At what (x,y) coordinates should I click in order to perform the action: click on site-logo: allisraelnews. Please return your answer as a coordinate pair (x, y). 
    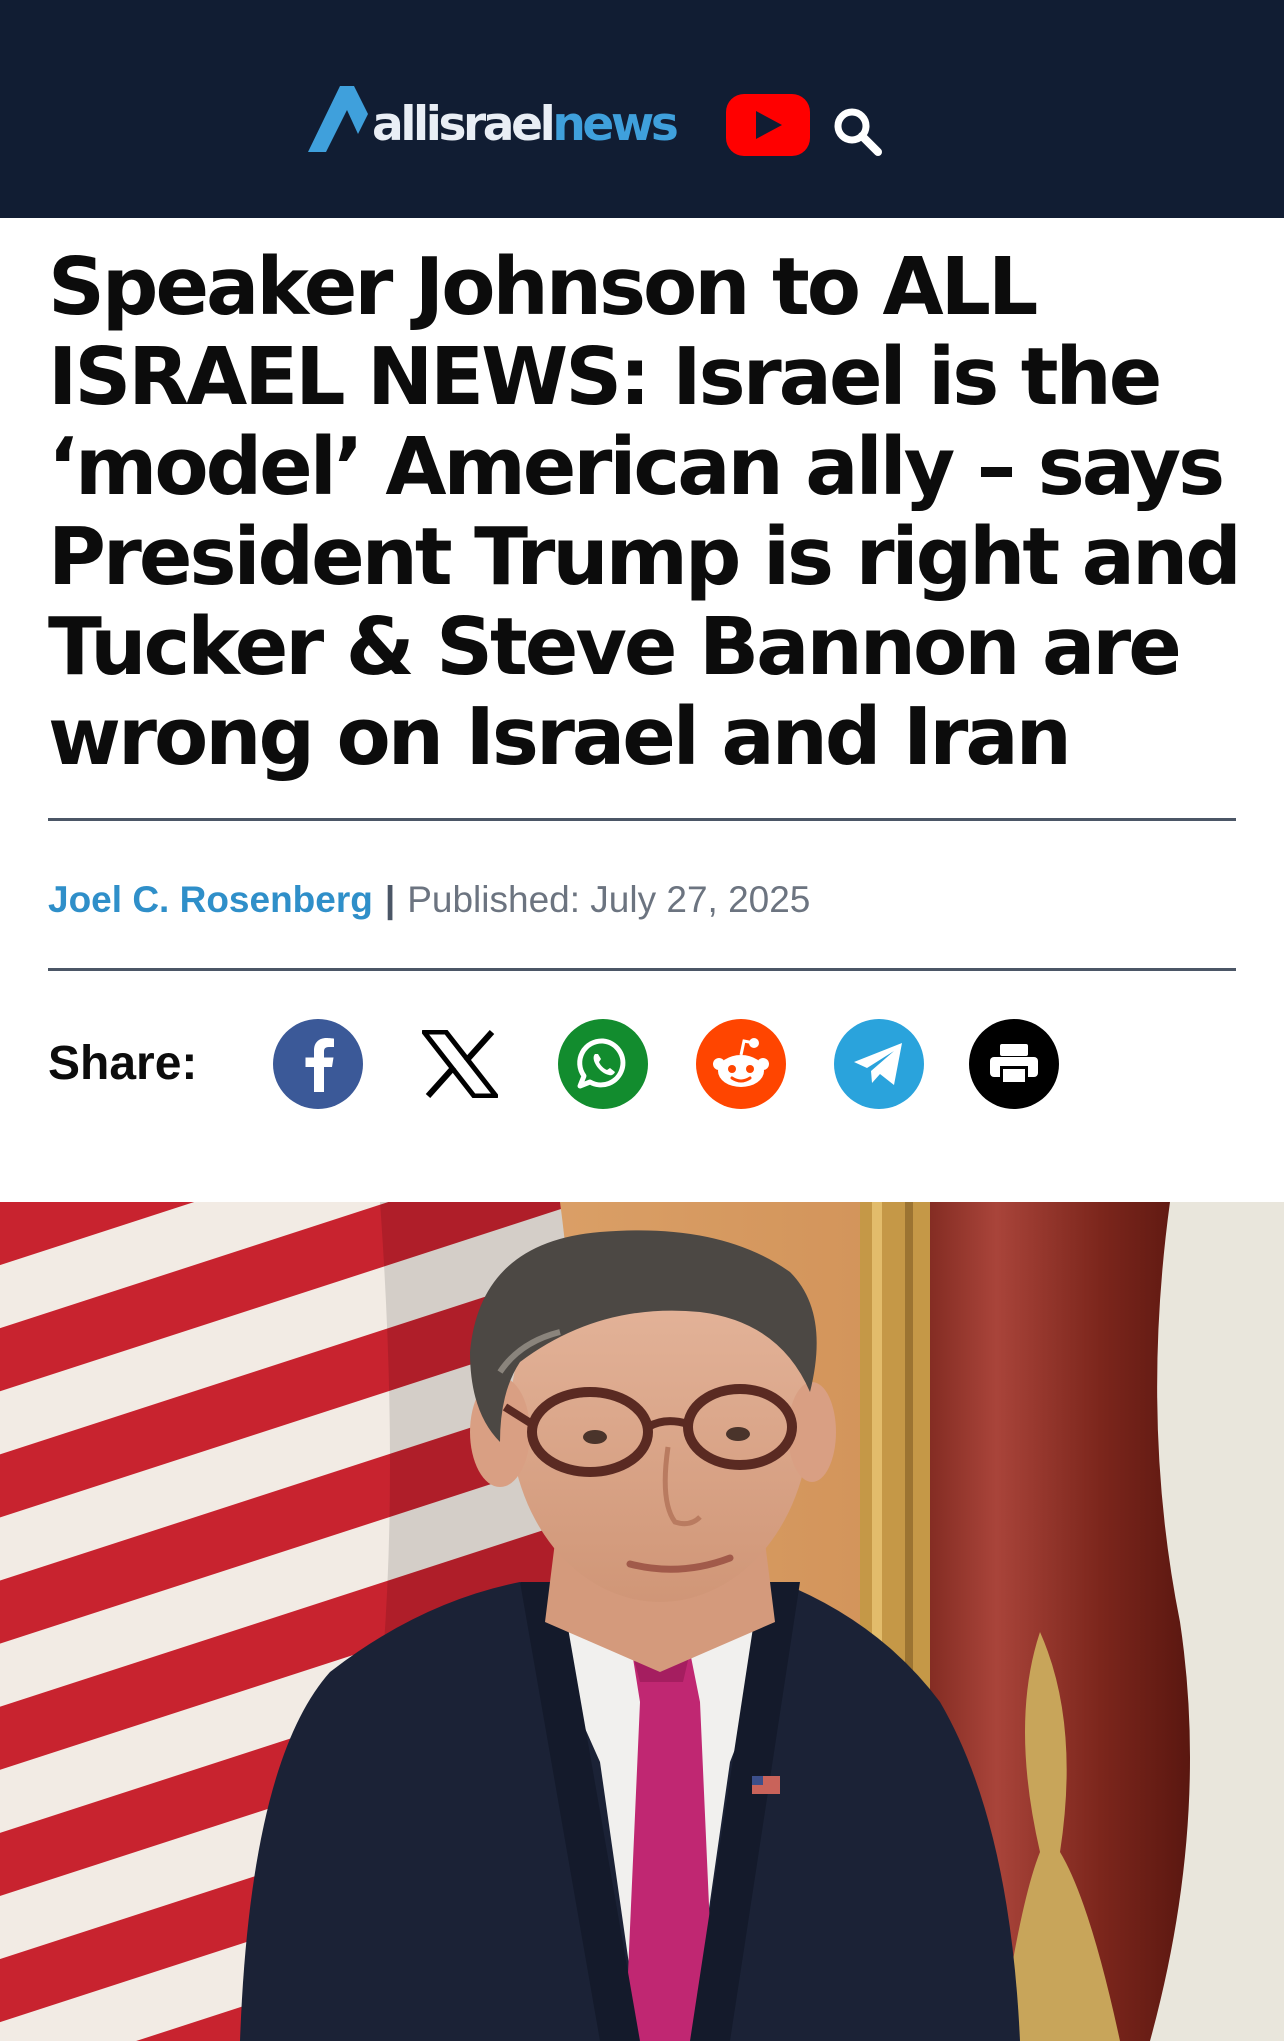
    Looking at the image, I should click on (493, 117).